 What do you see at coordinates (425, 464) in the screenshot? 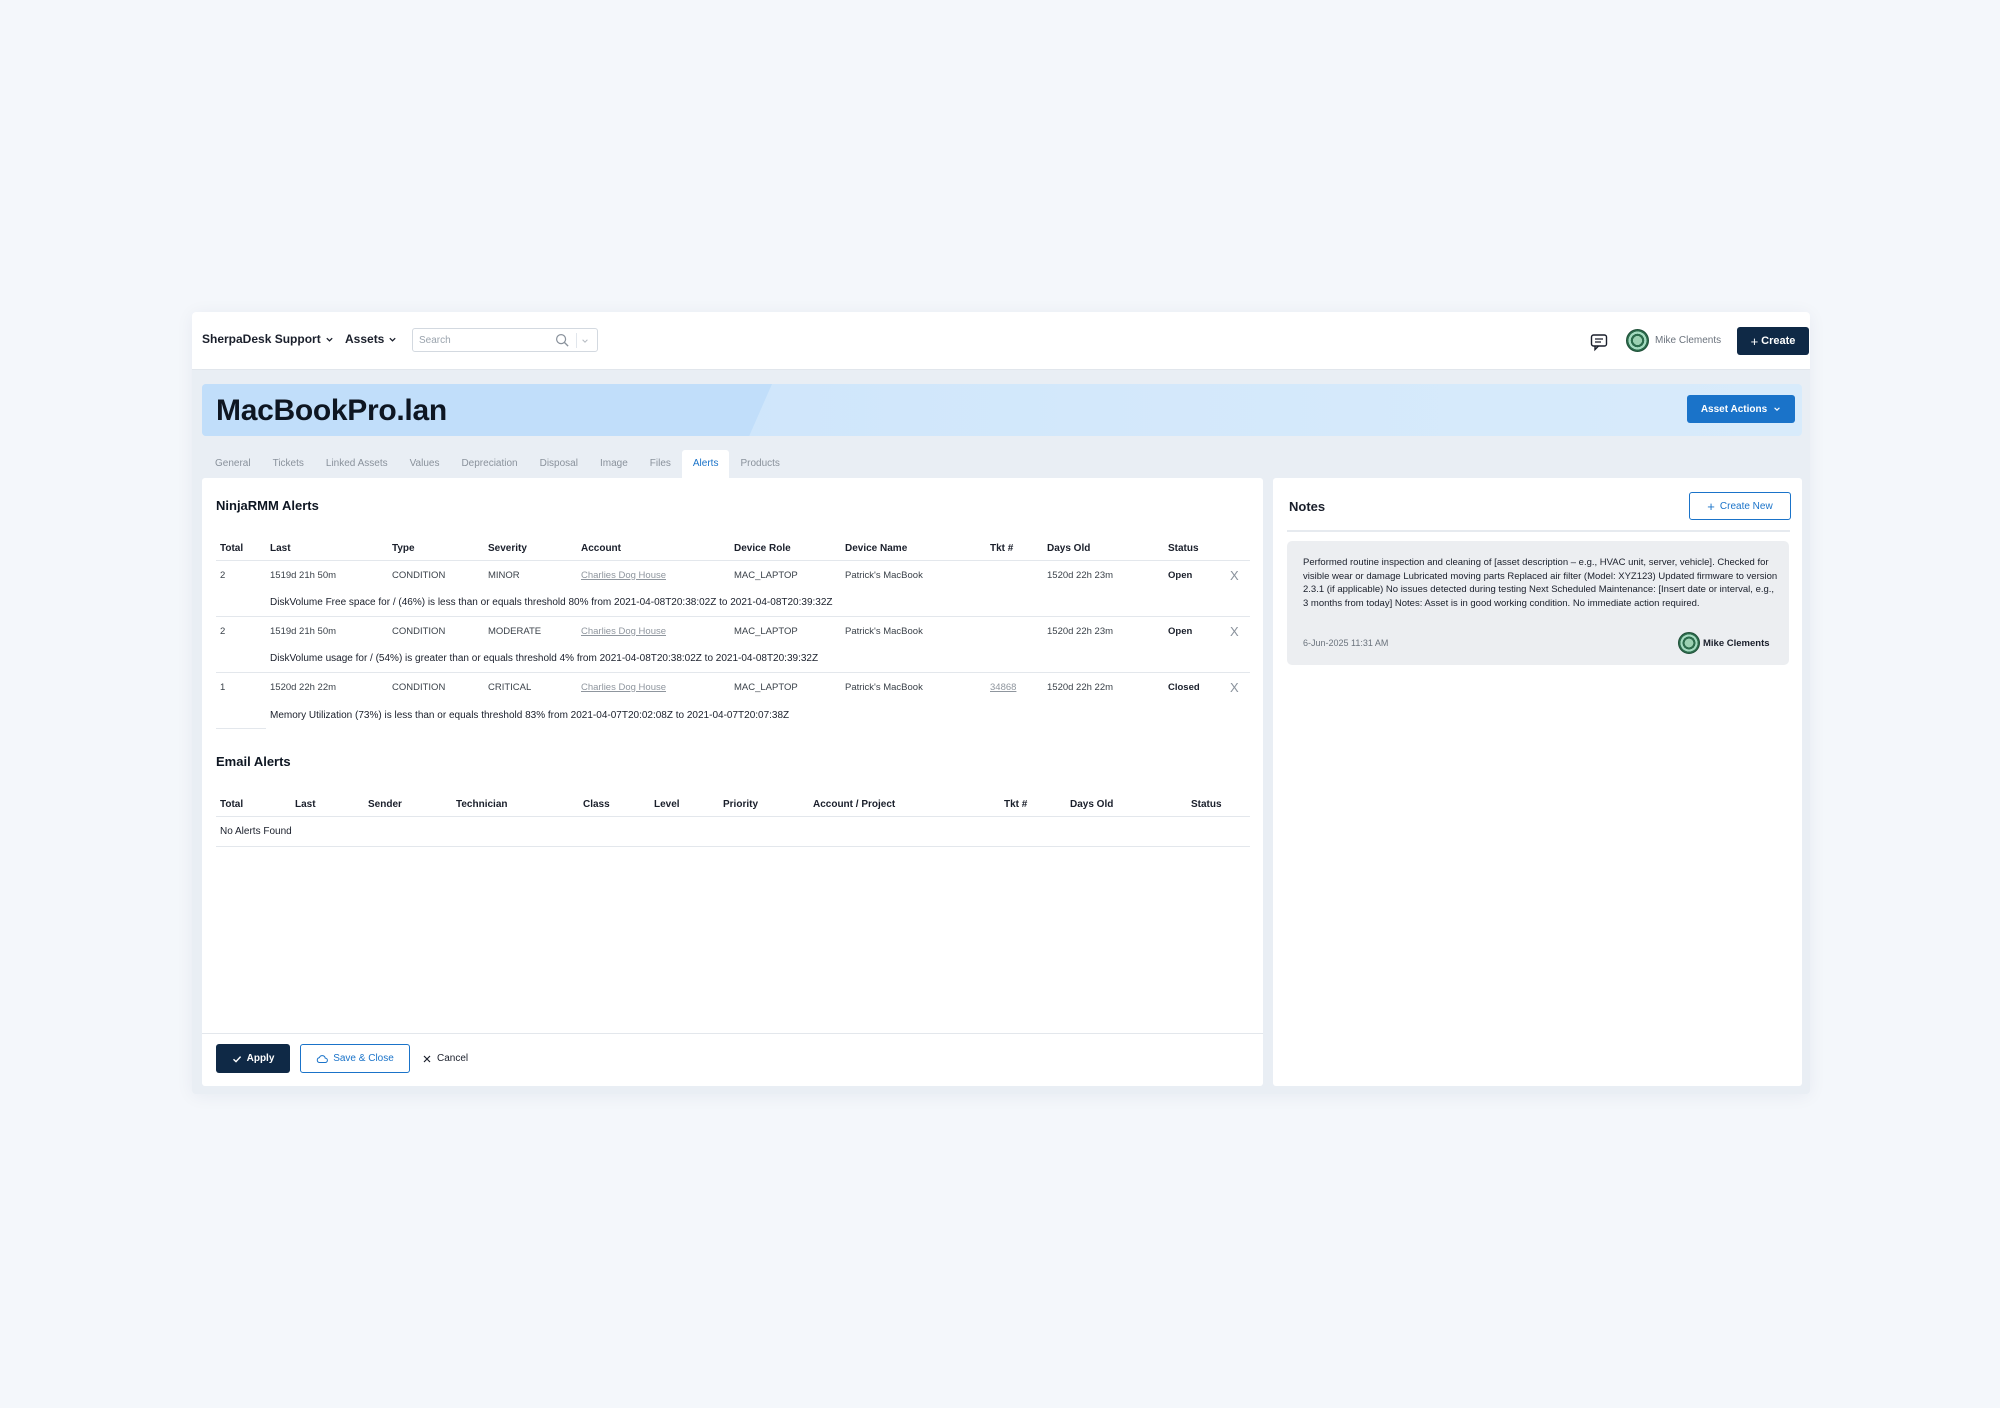
I see `tab-values: Values` at bounding box center [425, 464].